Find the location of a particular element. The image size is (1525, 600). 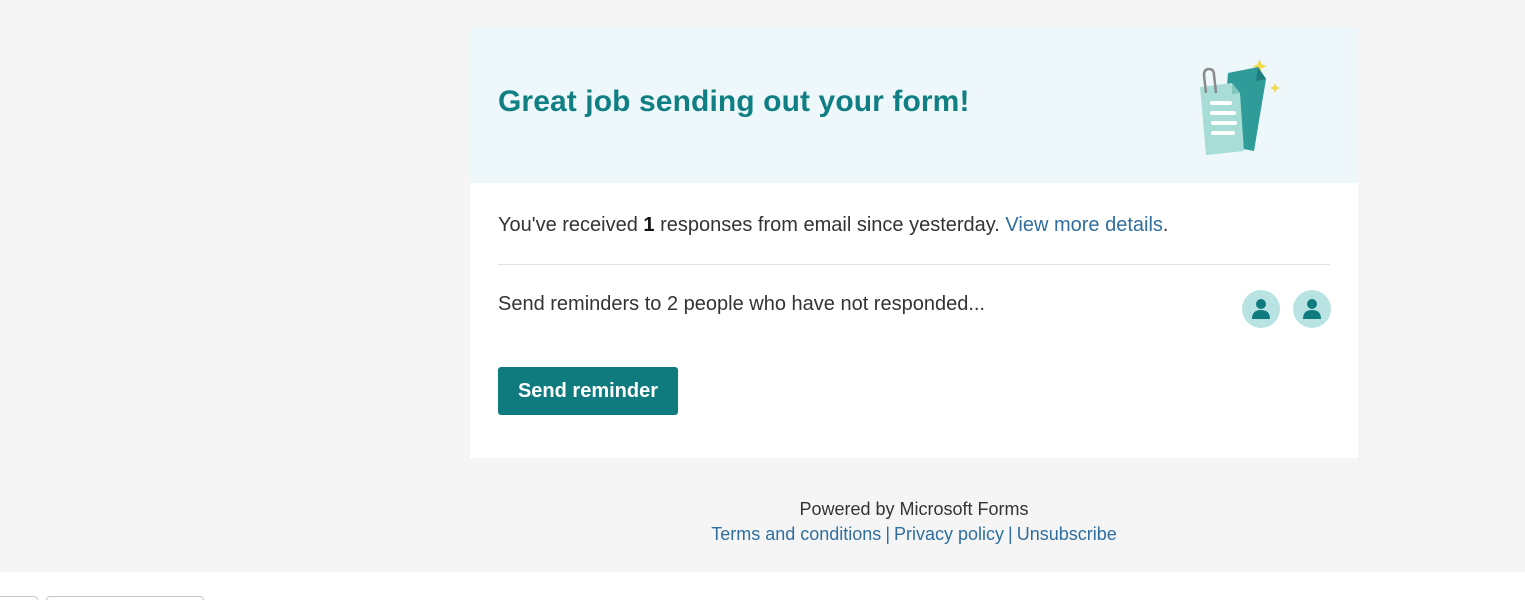

privacy-policy-link: Privacy policy is located at coordinates (949, 534).